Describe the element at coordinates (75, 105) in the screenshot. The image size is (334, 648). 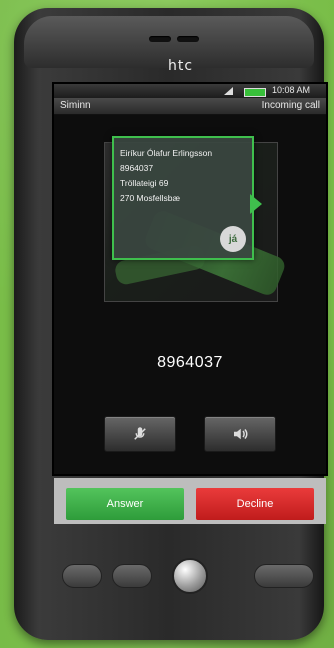
I see `carrier-name: Siminn` at that location.